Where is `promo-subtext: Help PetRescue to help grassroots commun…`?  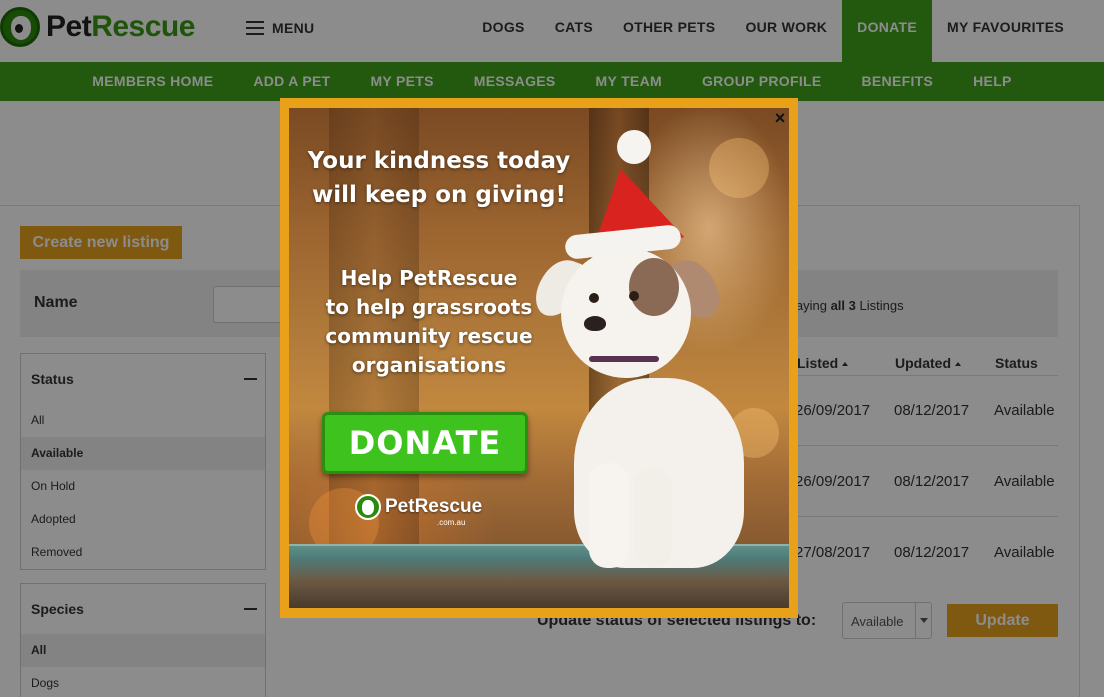
promo-subtext: Help PetRescue to help grassroots commun… is located at coordinates (429, 321).